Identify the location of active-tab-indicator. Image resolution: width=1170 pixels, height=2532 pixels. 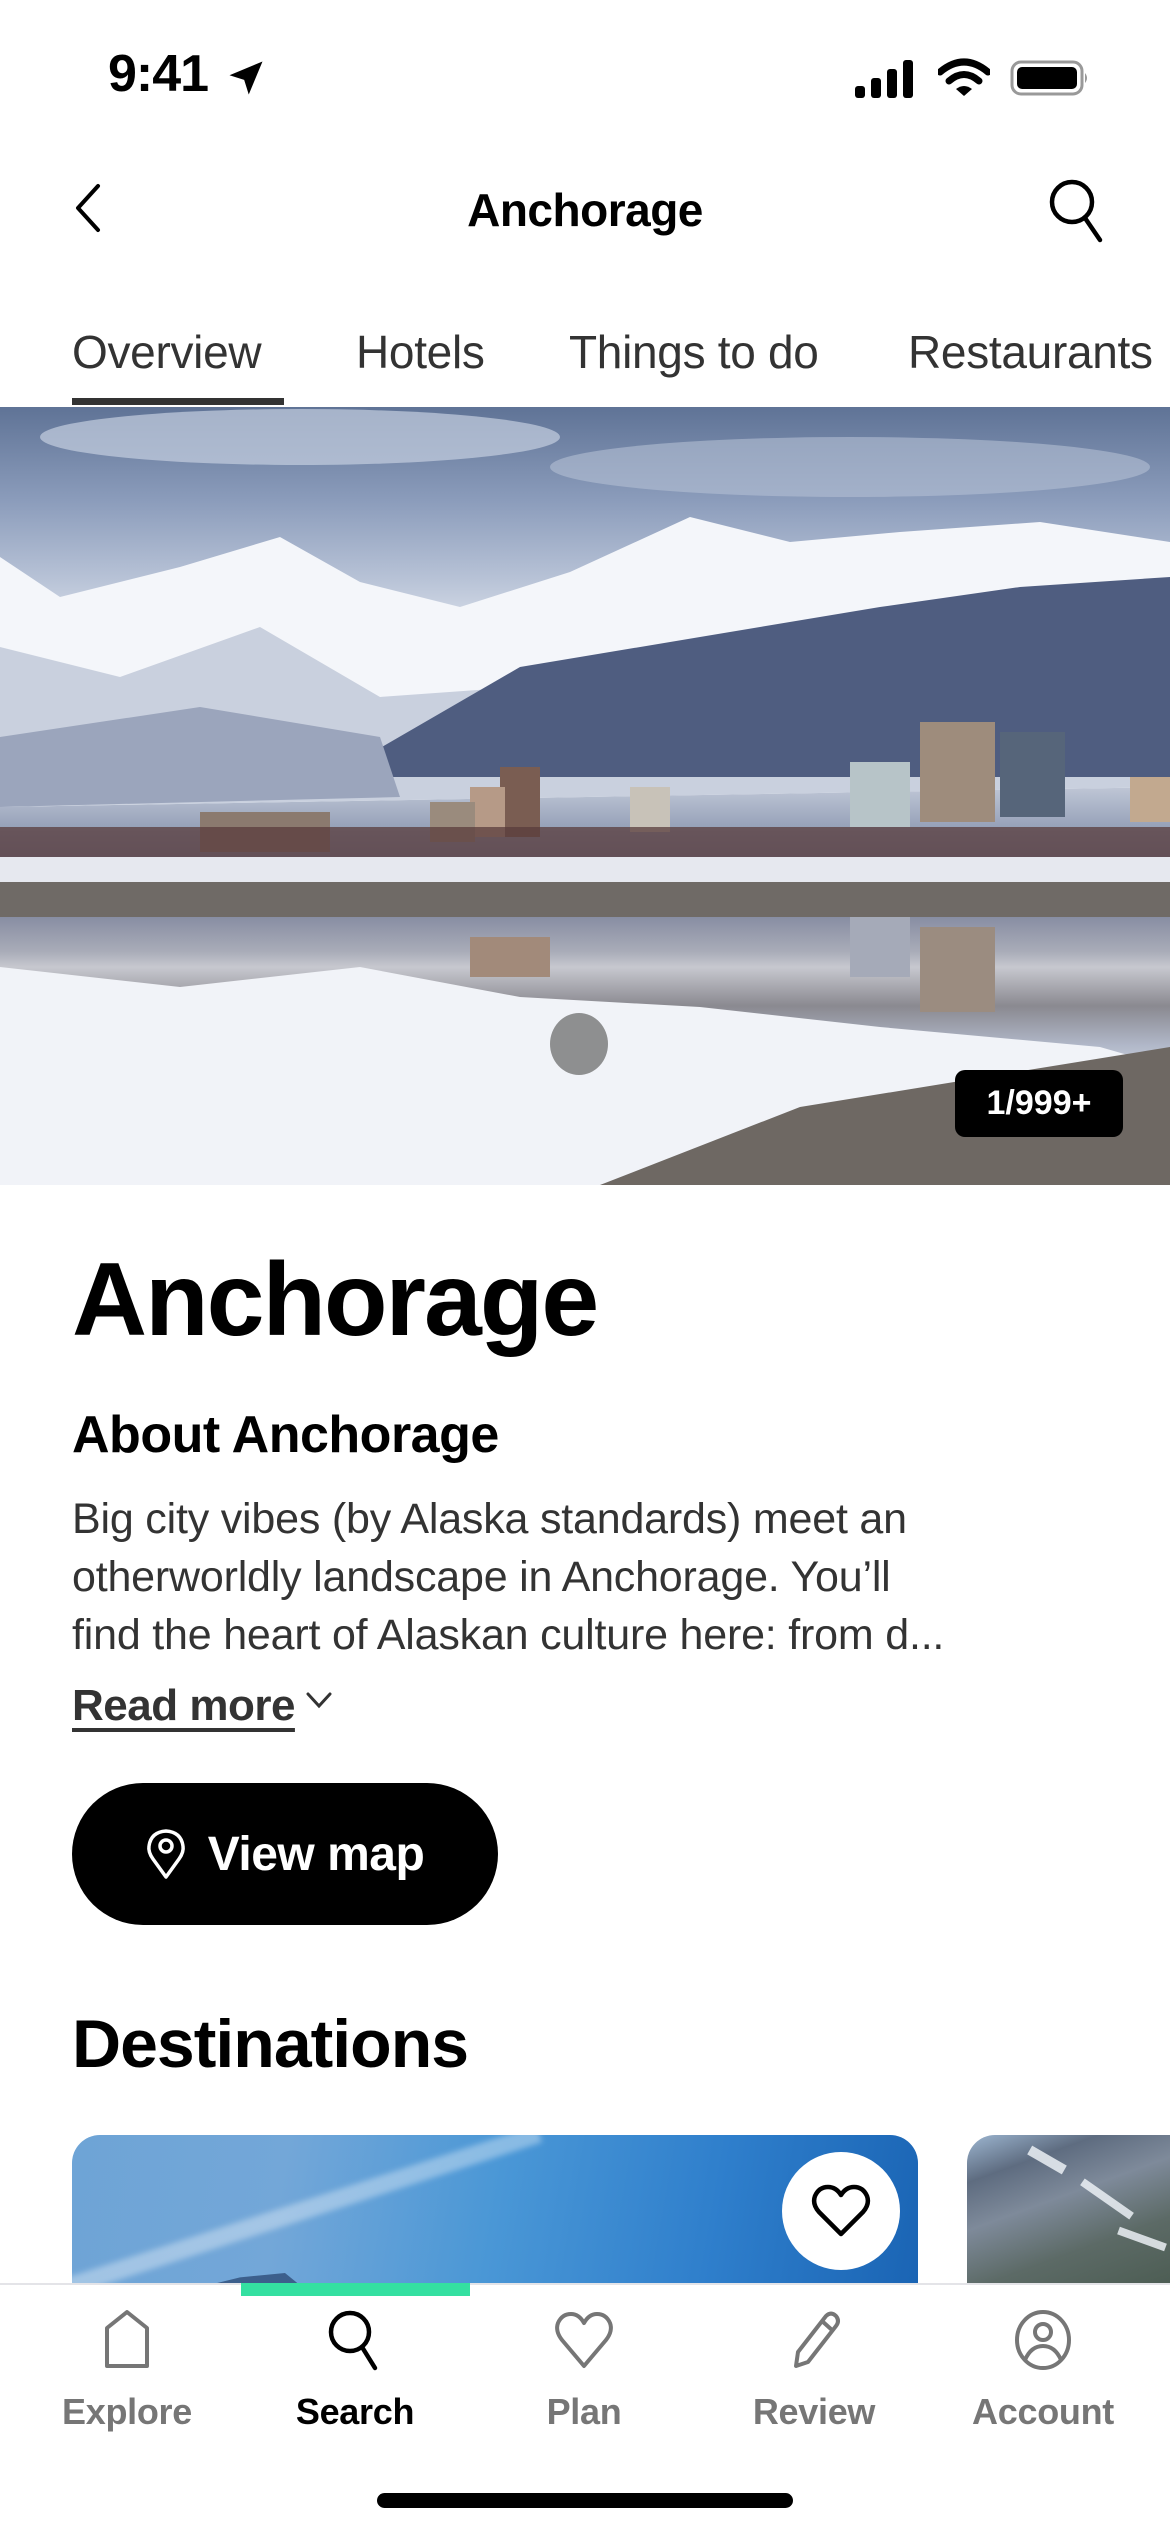
(178, 401).